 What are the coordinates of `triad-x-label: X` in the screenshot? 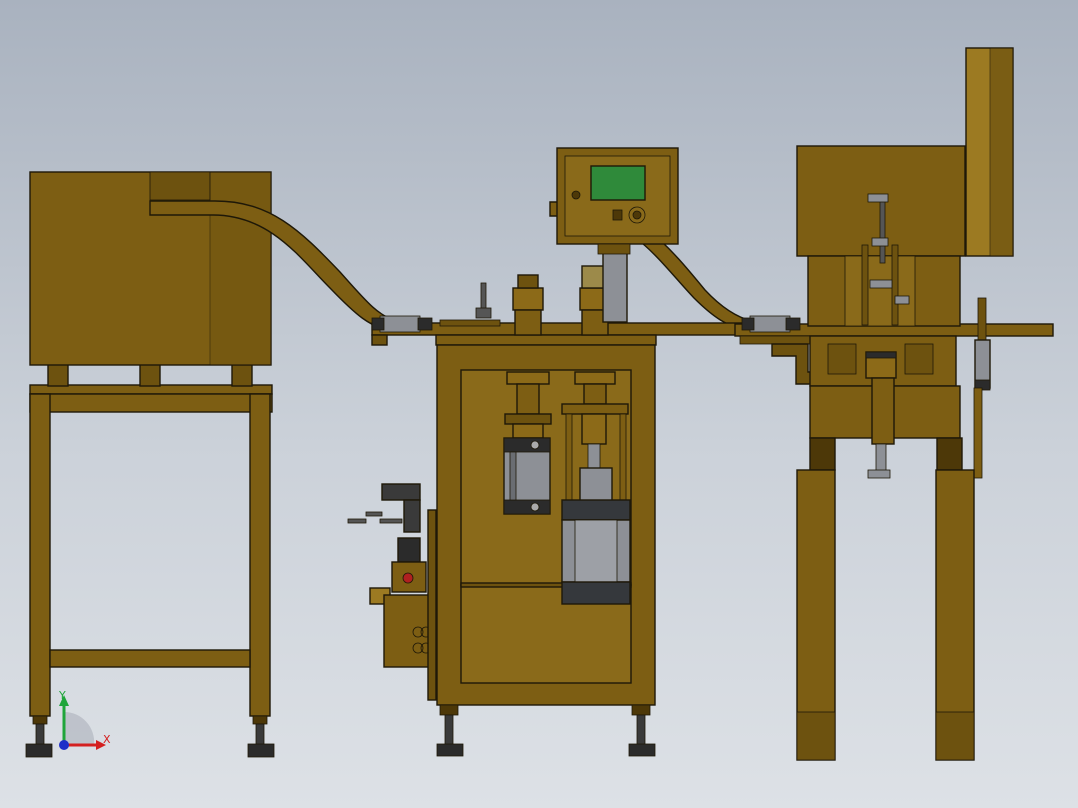 It's located at (107, 739).